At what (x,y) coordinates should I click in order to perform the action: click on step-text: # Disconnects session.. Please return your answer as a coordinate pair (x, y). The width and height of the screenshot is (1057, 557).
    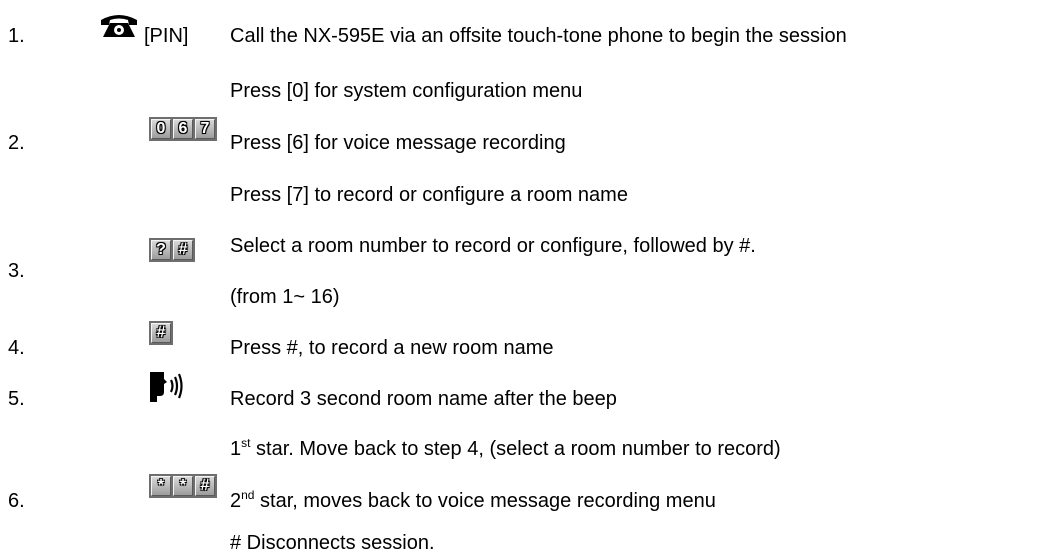
    Looking at the image, I should click on (332, 543).